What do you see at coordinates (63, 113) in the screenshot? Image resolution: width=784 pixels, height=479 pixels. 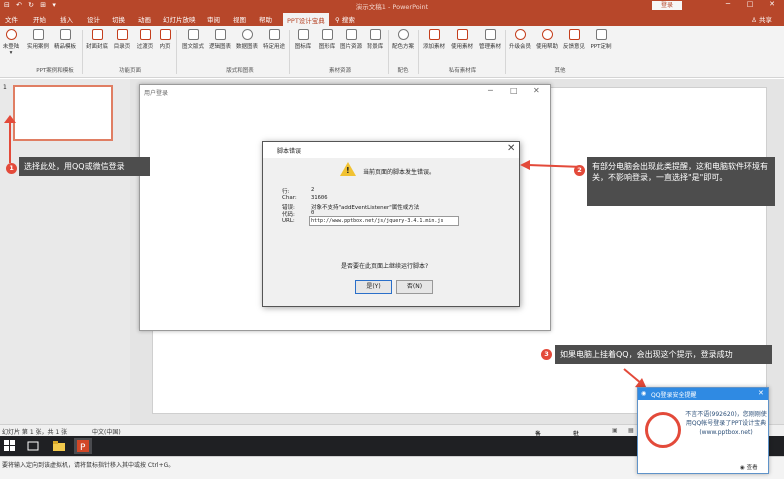 I see `slide-thumbnail` at bounding box center [63, 113].